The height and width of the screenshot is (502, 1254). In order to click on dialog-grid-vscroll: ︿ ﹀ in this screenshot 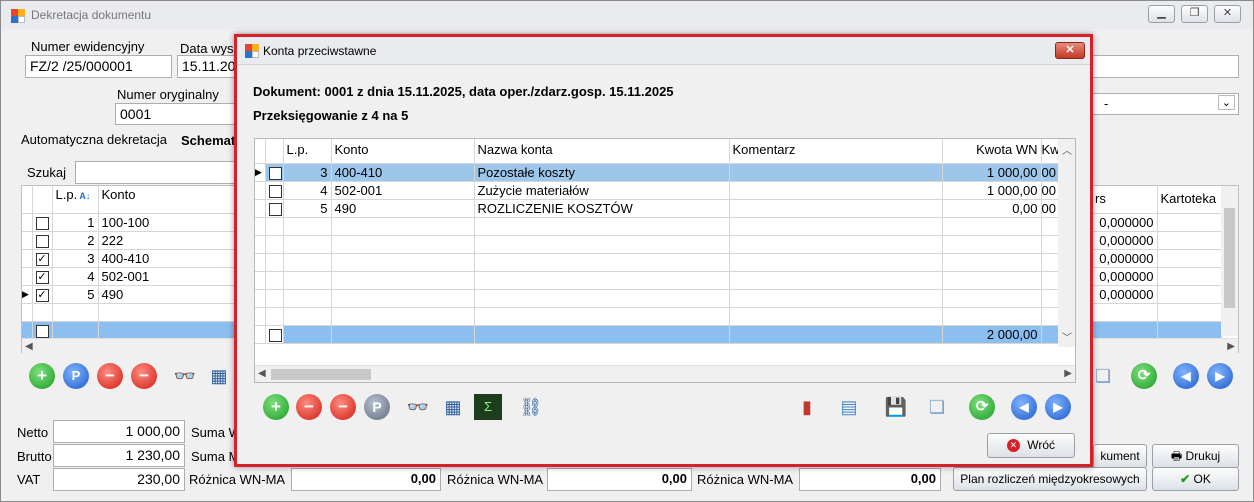, I will do `click(1066, 243)`.